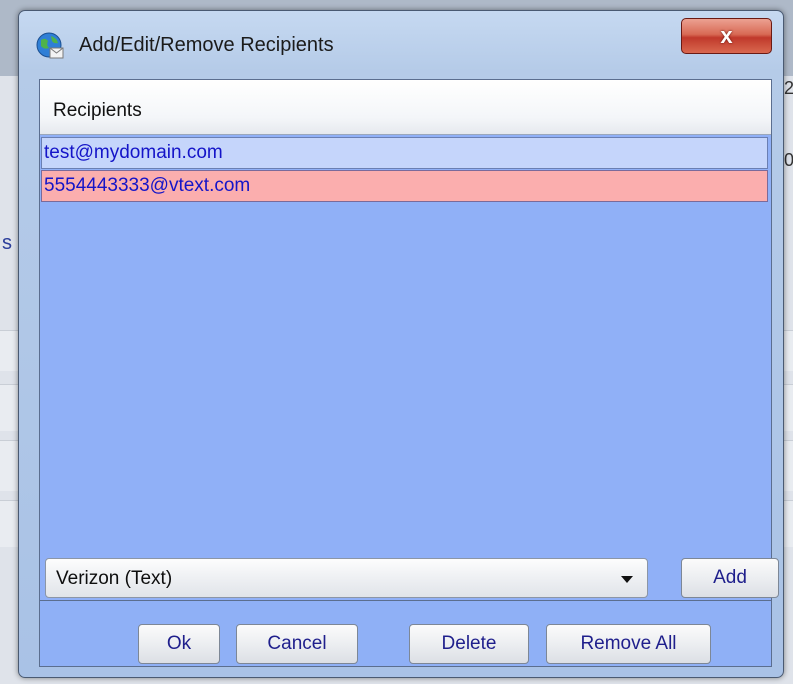  I want to click on background-fragment-char: 0, so click(788, 160).